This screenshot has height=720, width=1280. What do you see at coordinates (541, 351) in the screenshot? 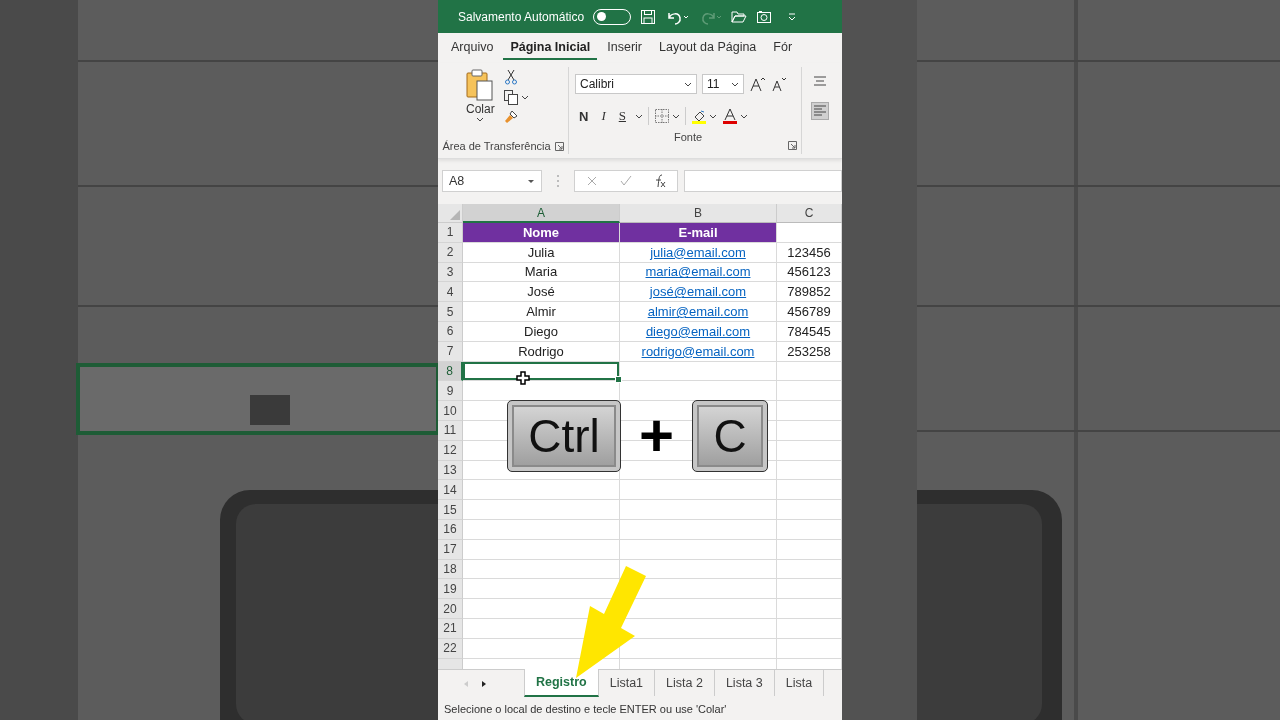
I see `table-cell: Rodrigo` at bounding box center [541, 351].